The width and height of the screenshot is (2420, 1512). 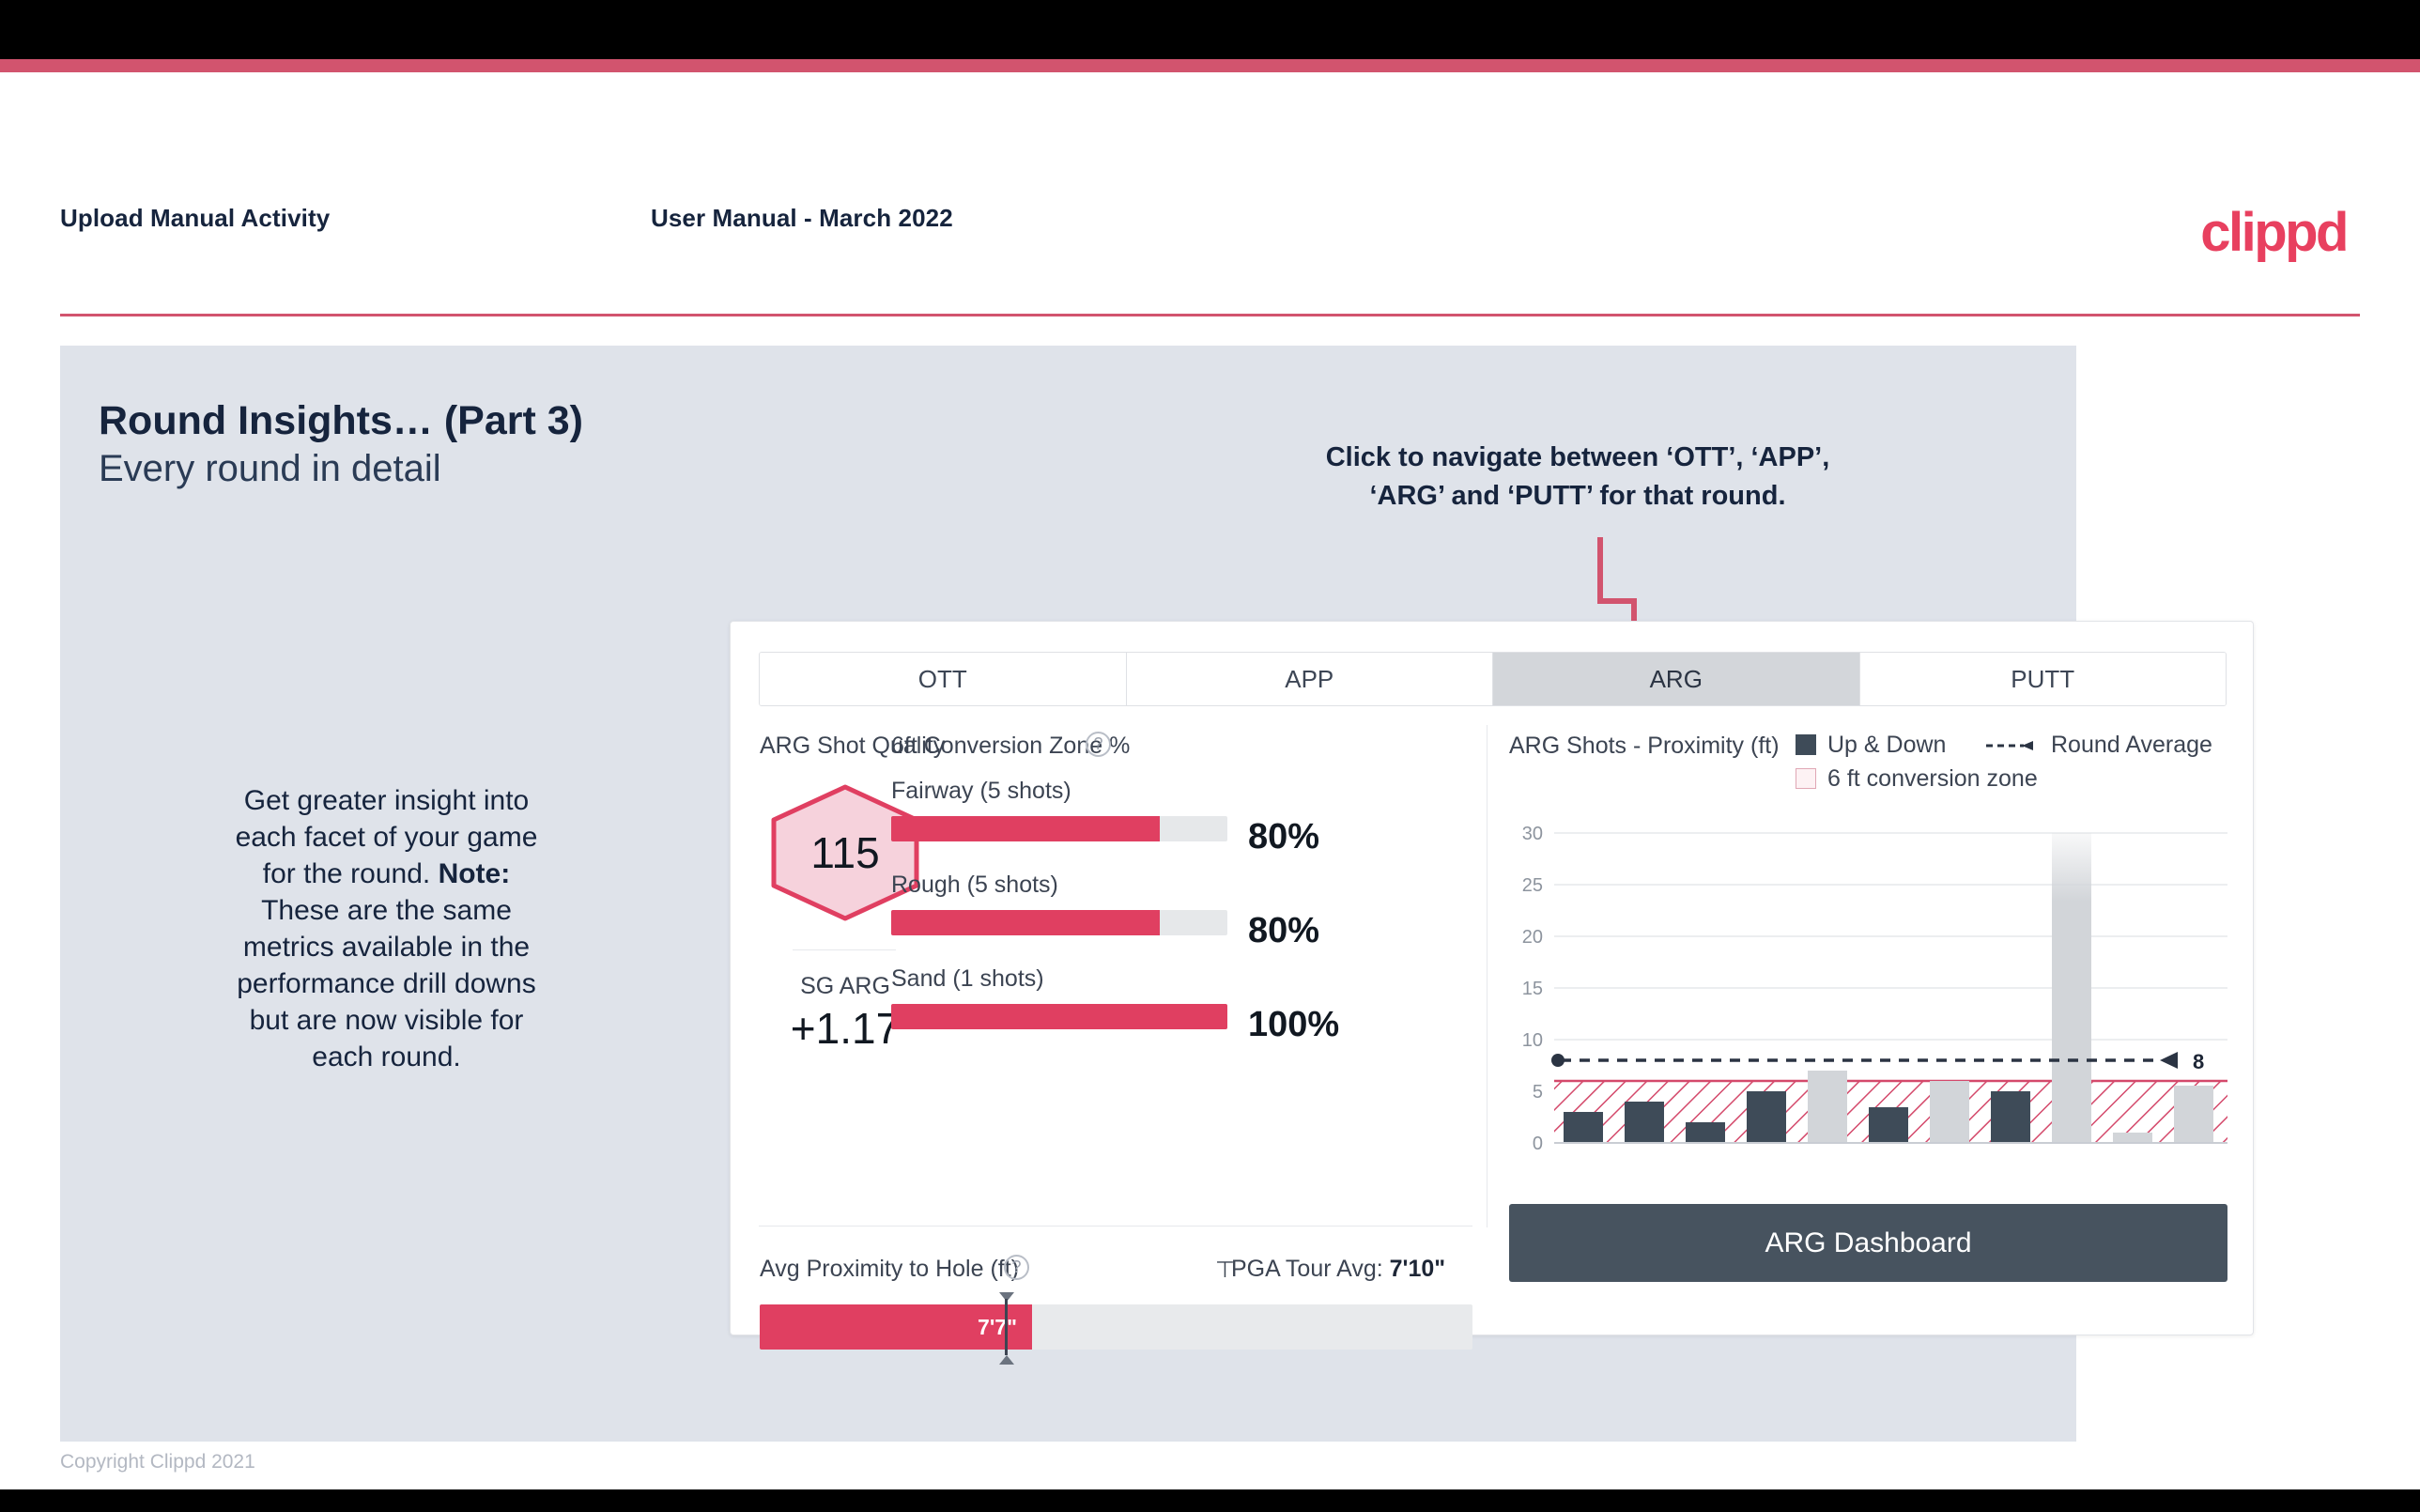 I want to click on svg-text: 20, so click(x=1532, y=937).